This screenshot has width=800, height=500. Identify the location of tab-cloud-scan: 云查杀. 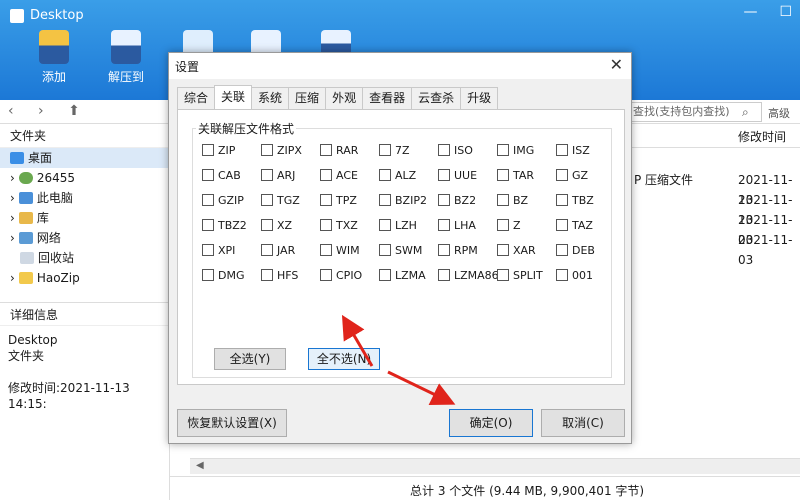
(436, 98).